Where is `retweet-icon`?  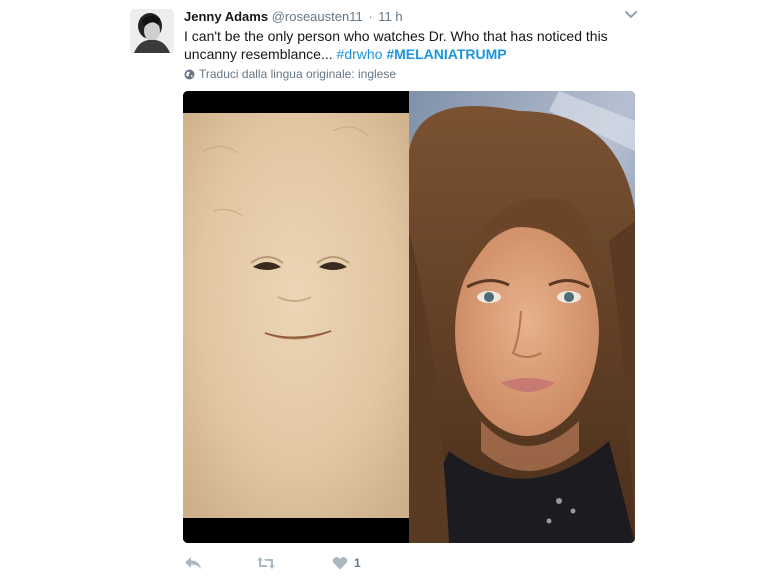
retweet-icon is located at coordinates (266, 563).